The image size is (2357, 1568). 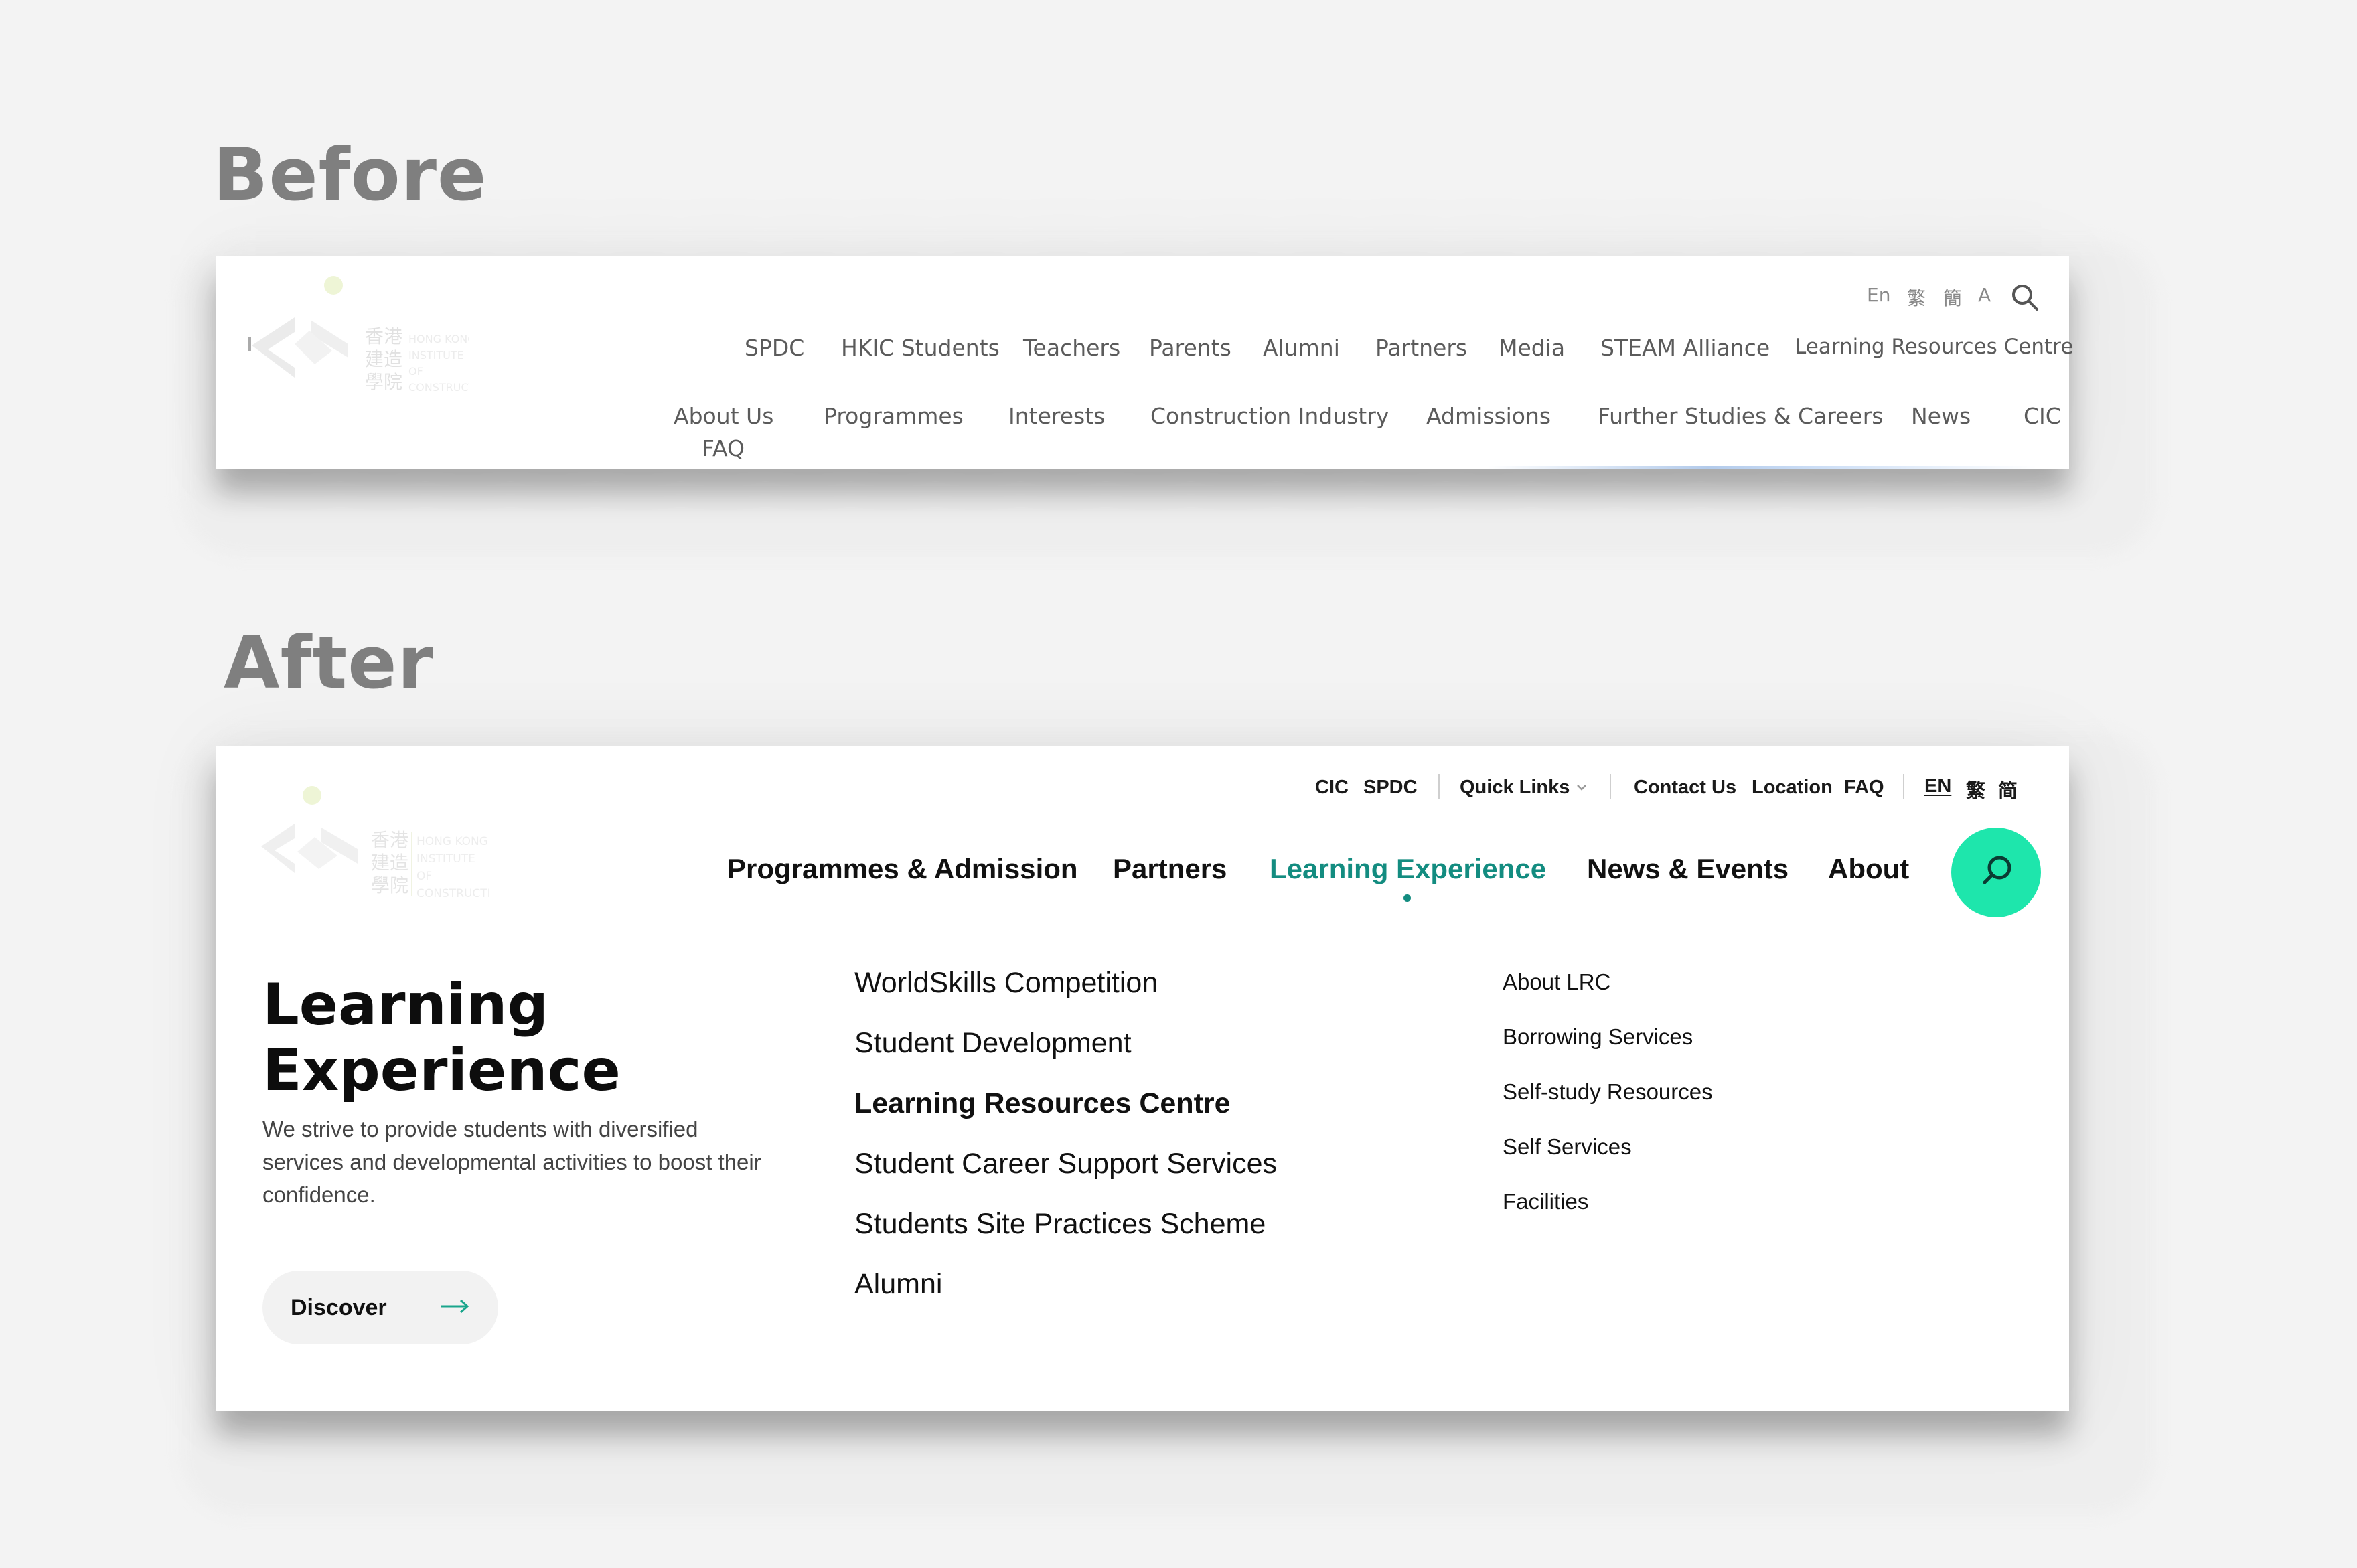 What do you see at coordinates (1421, 348) in the screenshot?
I see `secondary-nav-partners: Partners` at bounding box center [1421, 348].